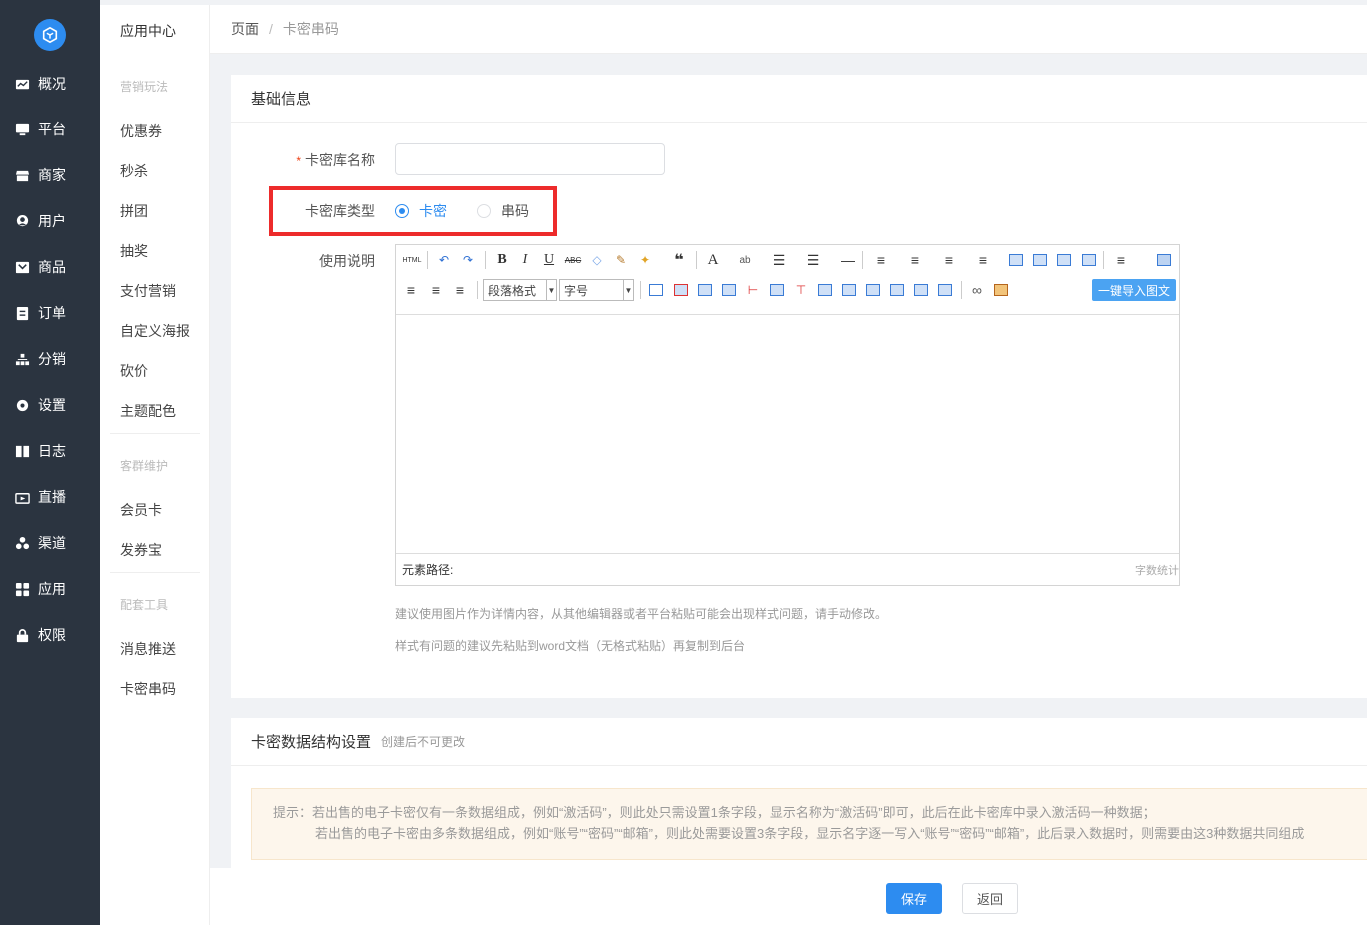 This screenshot has width=1367, height=925. What do you see at coordinates (502, 260) in the screenshot?
I see `bold-icon: B` at bounding box center [502, 260].